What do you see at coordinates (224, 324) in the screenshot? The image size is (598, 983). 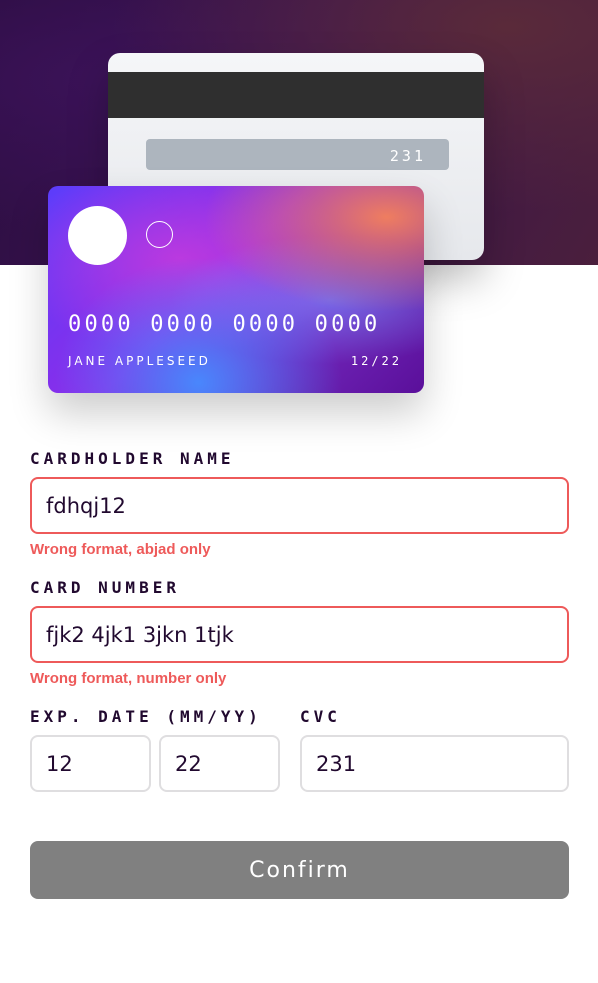 I see `card-front-number: 0000 0000 0000 0000` at bounding box center [224, 324].